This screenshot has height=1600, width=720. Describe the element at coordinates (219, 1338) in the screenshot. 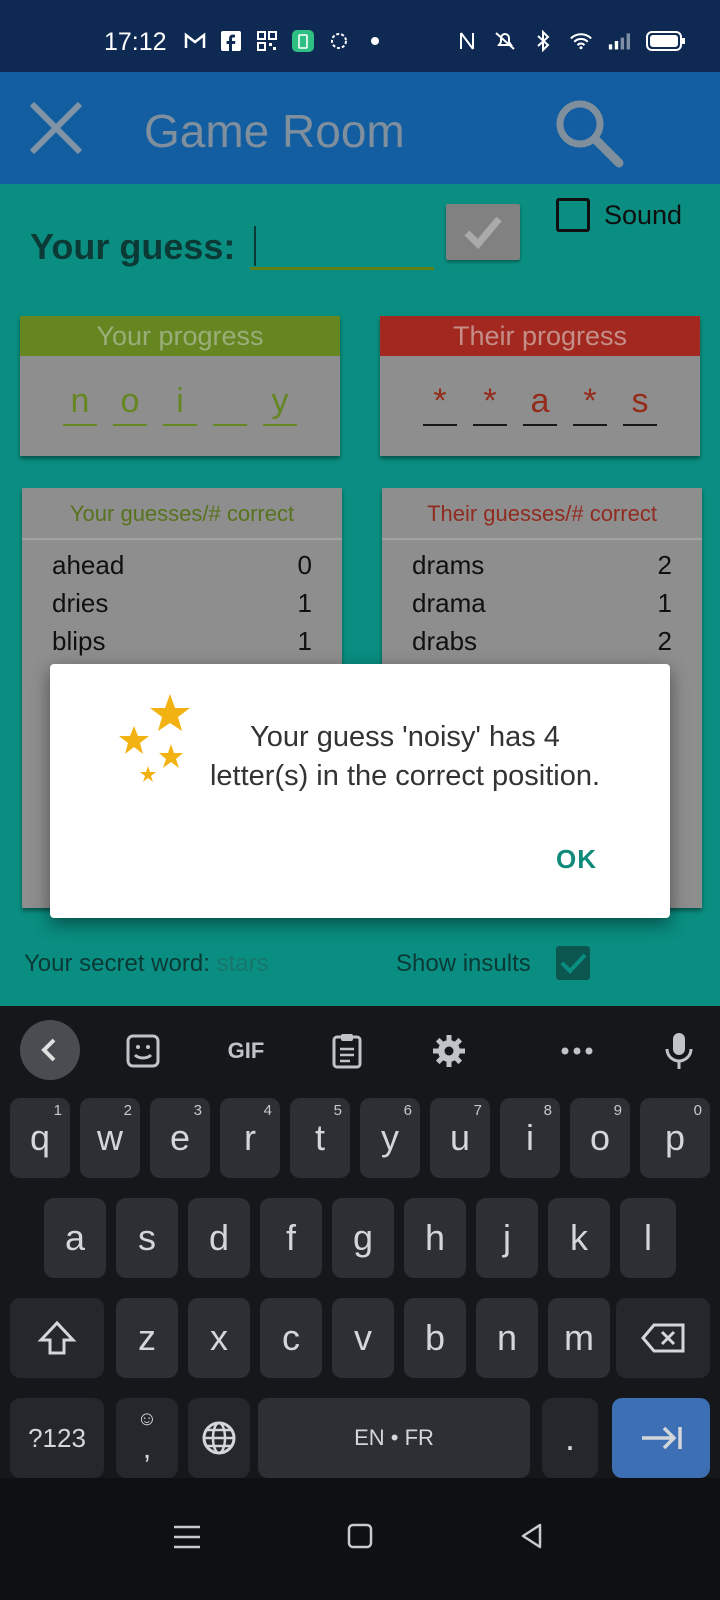

I see `key-x: x` at that location.